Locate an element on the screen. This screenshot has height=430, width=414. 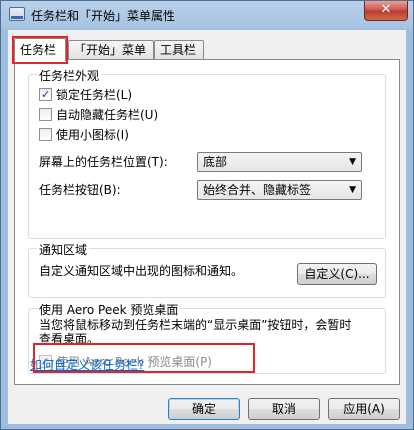
taskbar-position-label: 屏幕上的任务栏位置(T): is located at coordinates (103, 162).